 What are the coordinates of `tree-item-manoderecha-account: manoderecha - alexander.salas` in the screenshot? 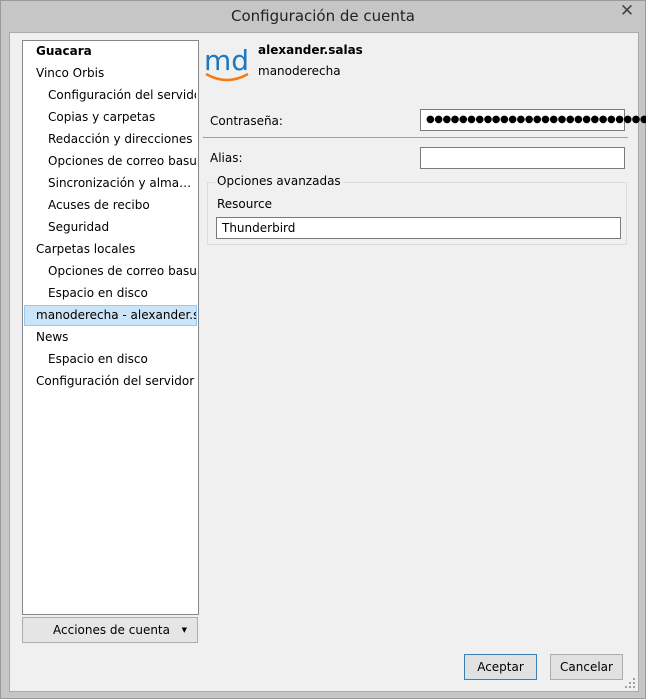 It's located at (110, 315).